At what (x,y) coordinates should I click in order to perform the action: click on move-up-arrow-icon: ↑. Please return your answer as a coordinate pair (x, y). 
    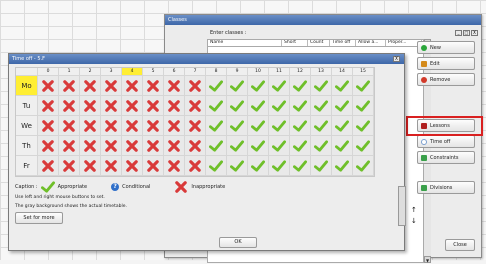
    Looking at the image, I should click on (414, 210).